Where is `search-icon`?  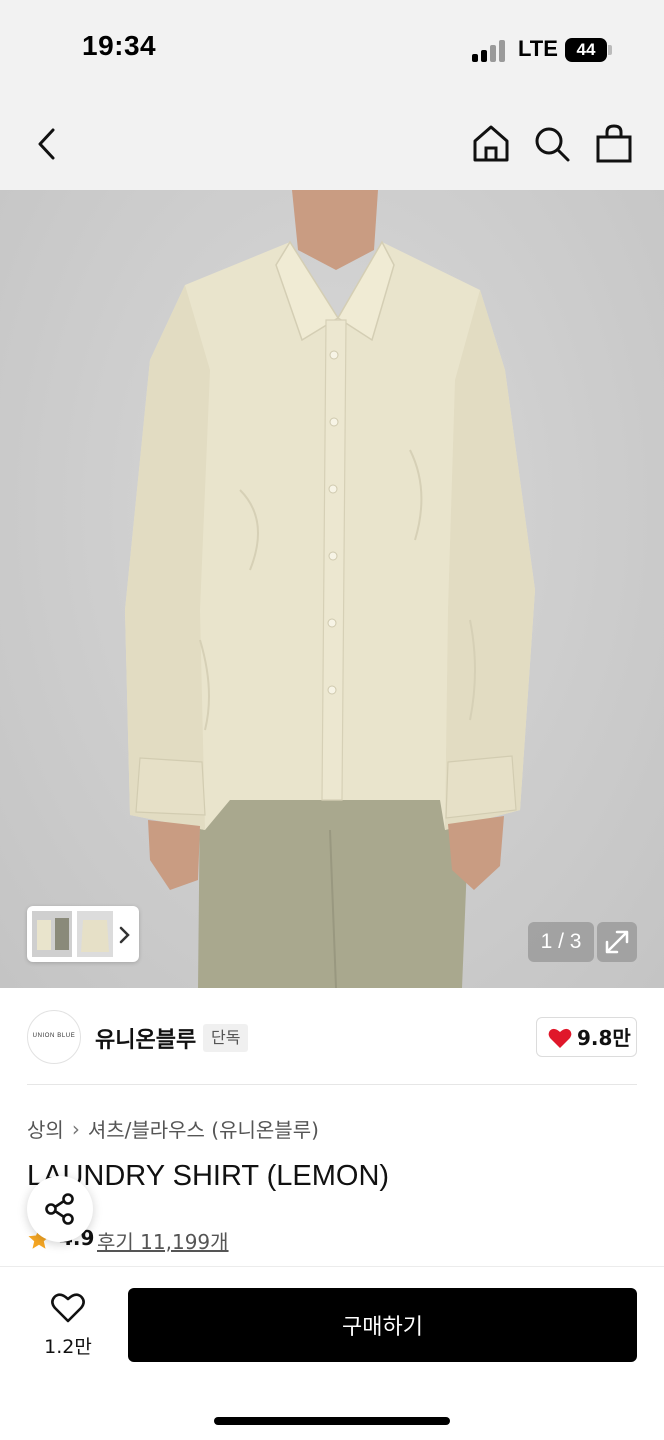
search-icon is located at coordinates (552, 144).